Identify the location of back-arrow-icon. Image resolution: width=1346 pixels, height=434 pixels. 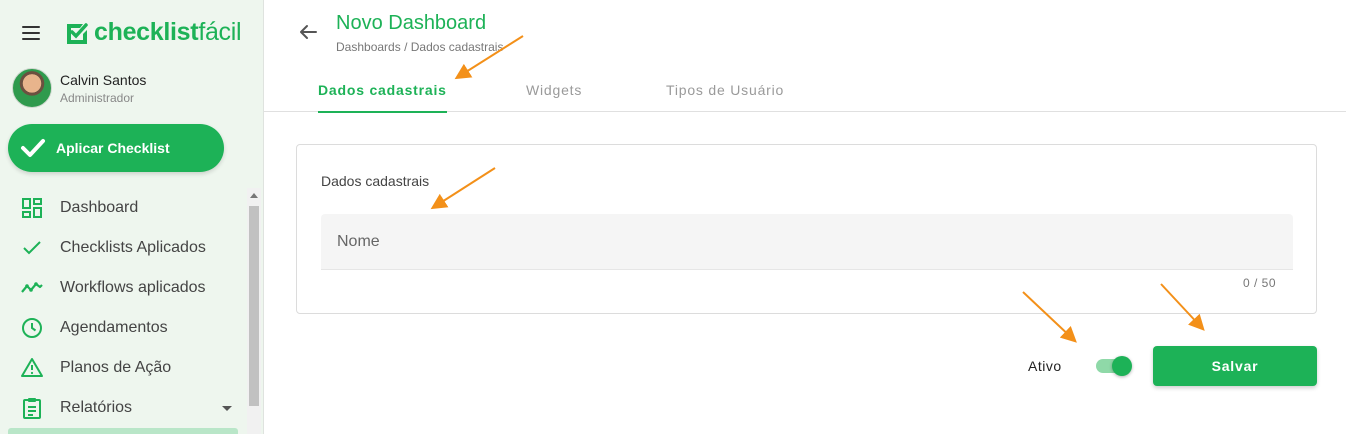
(308, 32).